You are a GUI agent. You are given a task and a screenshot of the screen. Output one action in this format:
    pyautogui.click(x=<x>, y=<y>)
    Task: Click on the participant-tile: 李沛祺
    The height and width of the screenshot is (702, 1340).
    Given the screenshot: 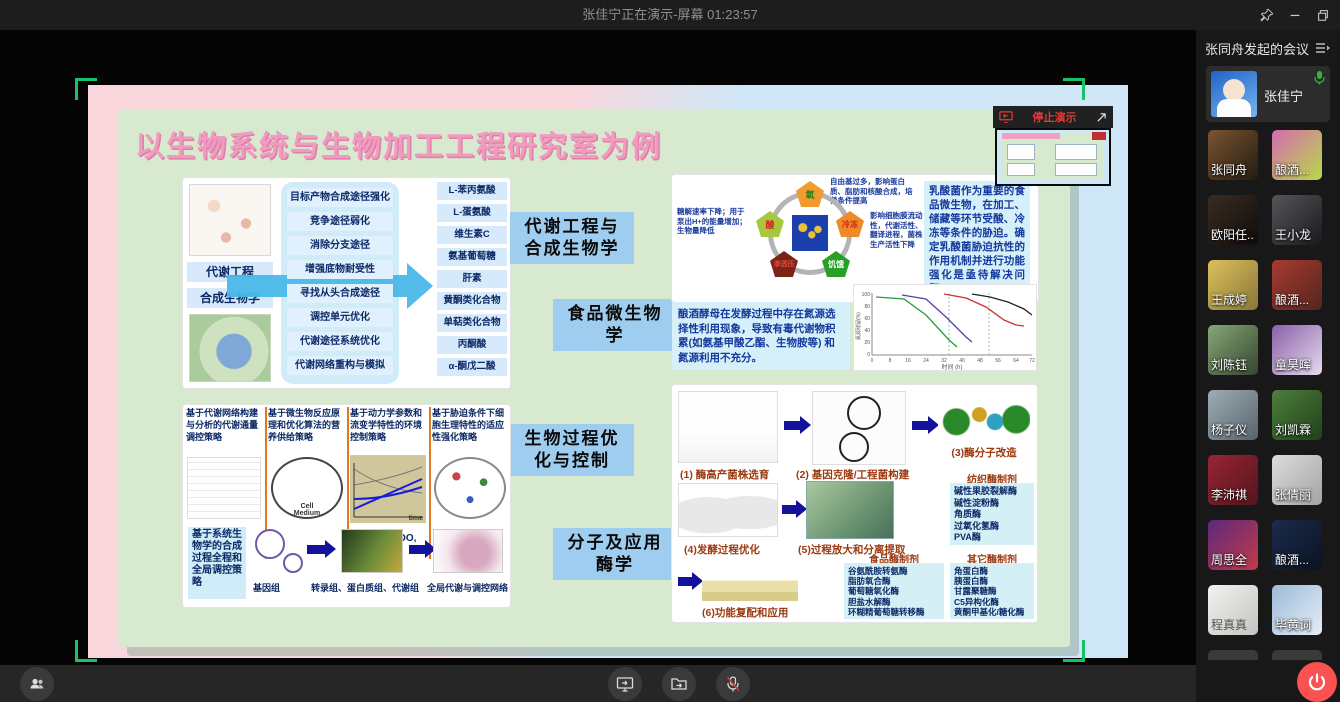 What is the action you would take?
    pyautogui.click(x=1233, y=480)
    